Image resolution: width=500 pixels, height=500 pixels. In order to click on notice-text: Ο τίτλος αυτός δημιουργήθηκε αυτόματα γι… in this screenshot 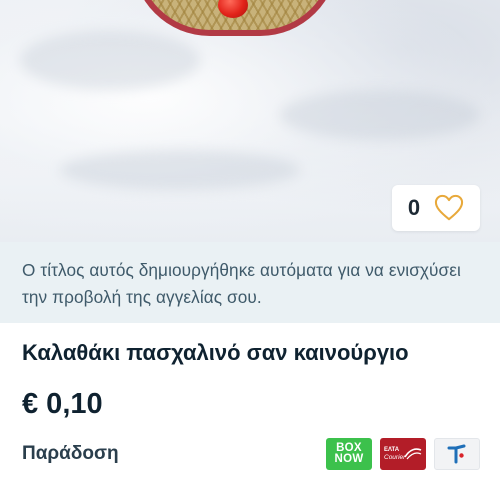, I will do `click(241, 283)`.